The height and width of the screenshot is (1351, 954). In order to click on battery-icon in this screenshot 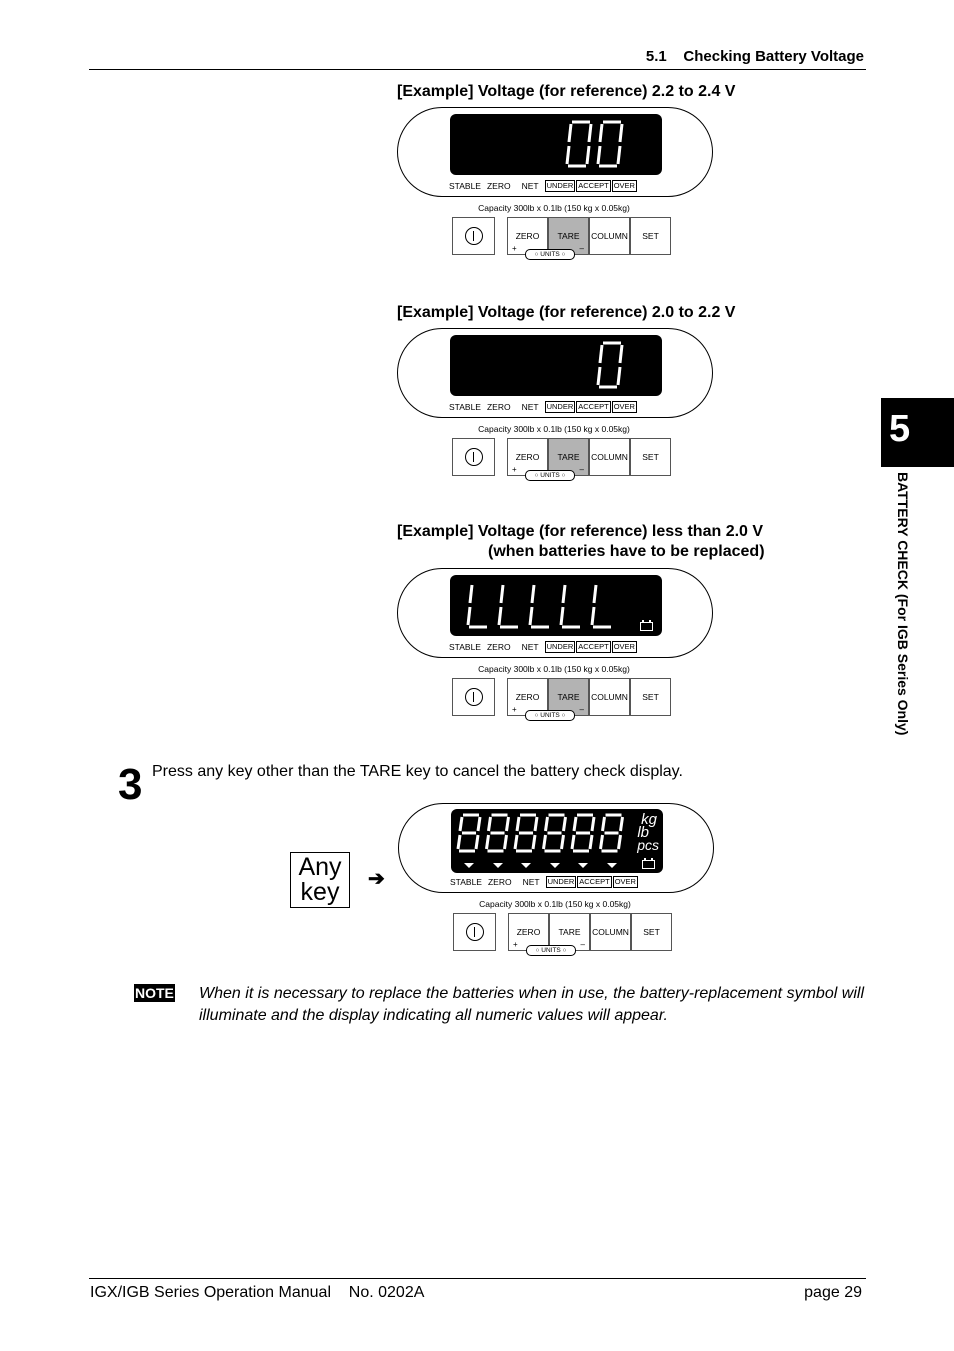, I will do `click(648, 863)`.